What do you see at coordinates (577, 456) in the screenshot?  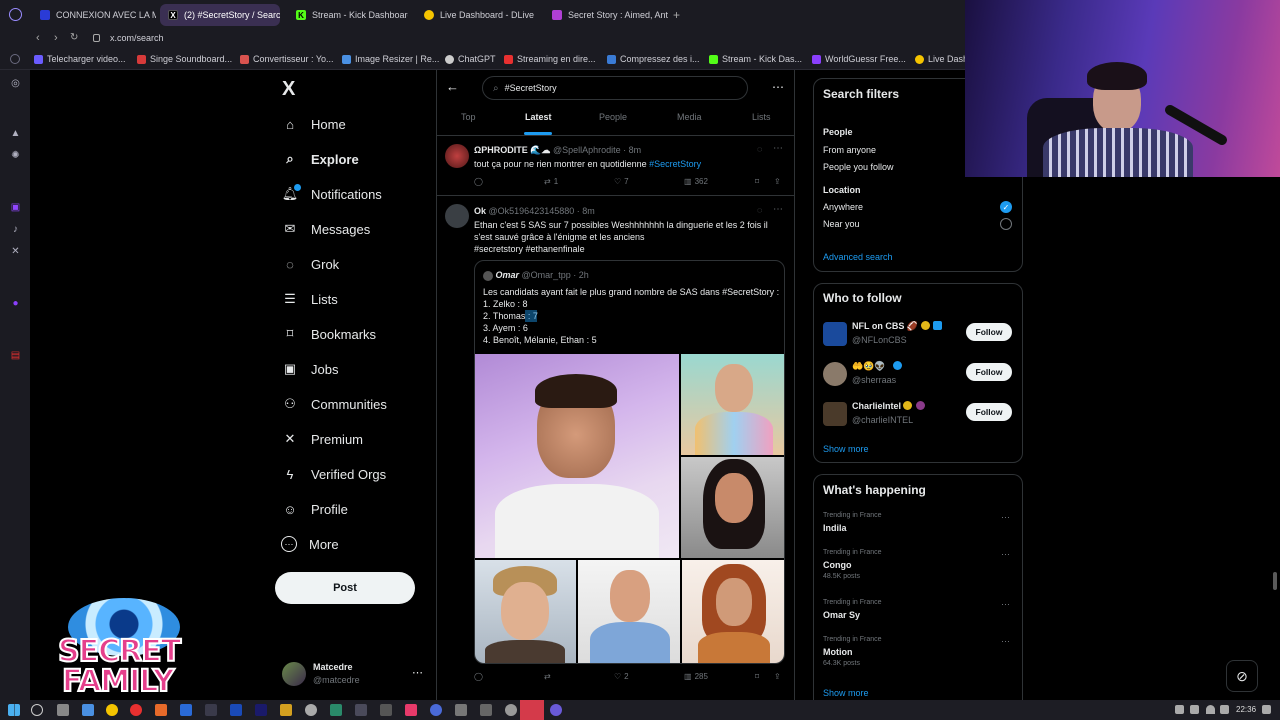 I see `media-photo-main` at bounding box center [577, 456].